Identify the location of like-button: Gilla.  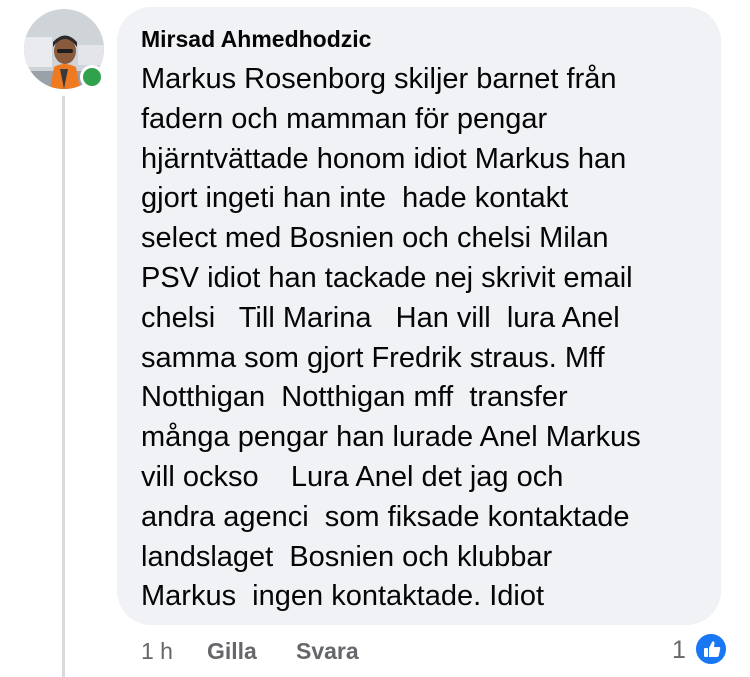
(232, 651).